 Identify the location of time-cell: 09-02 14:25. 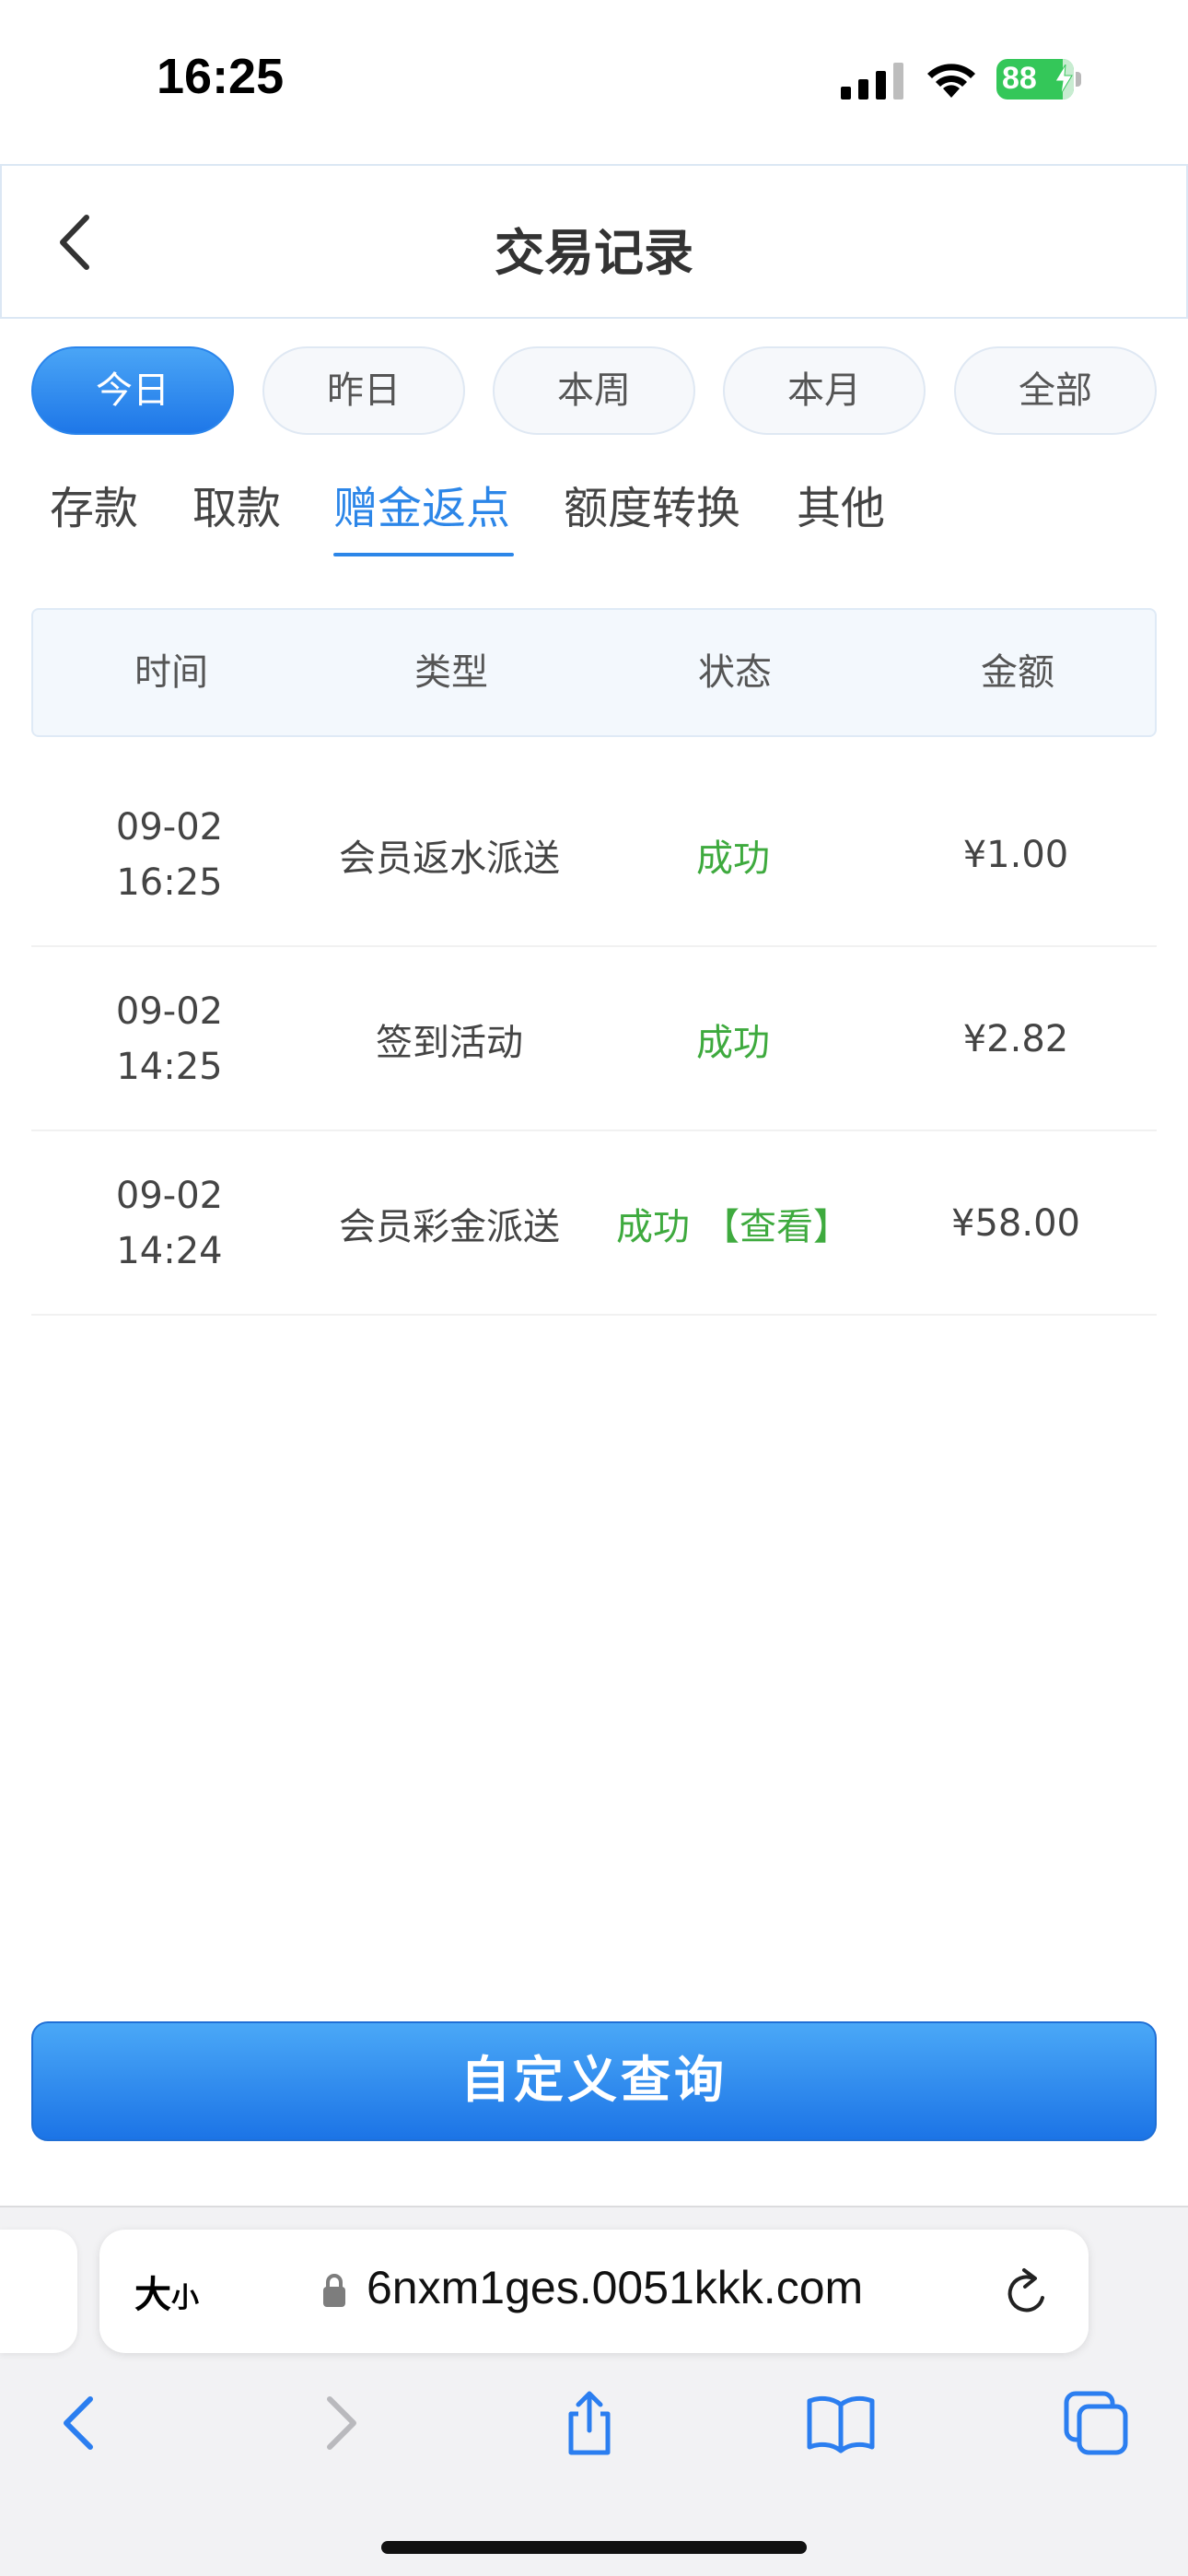
(169, 1039).